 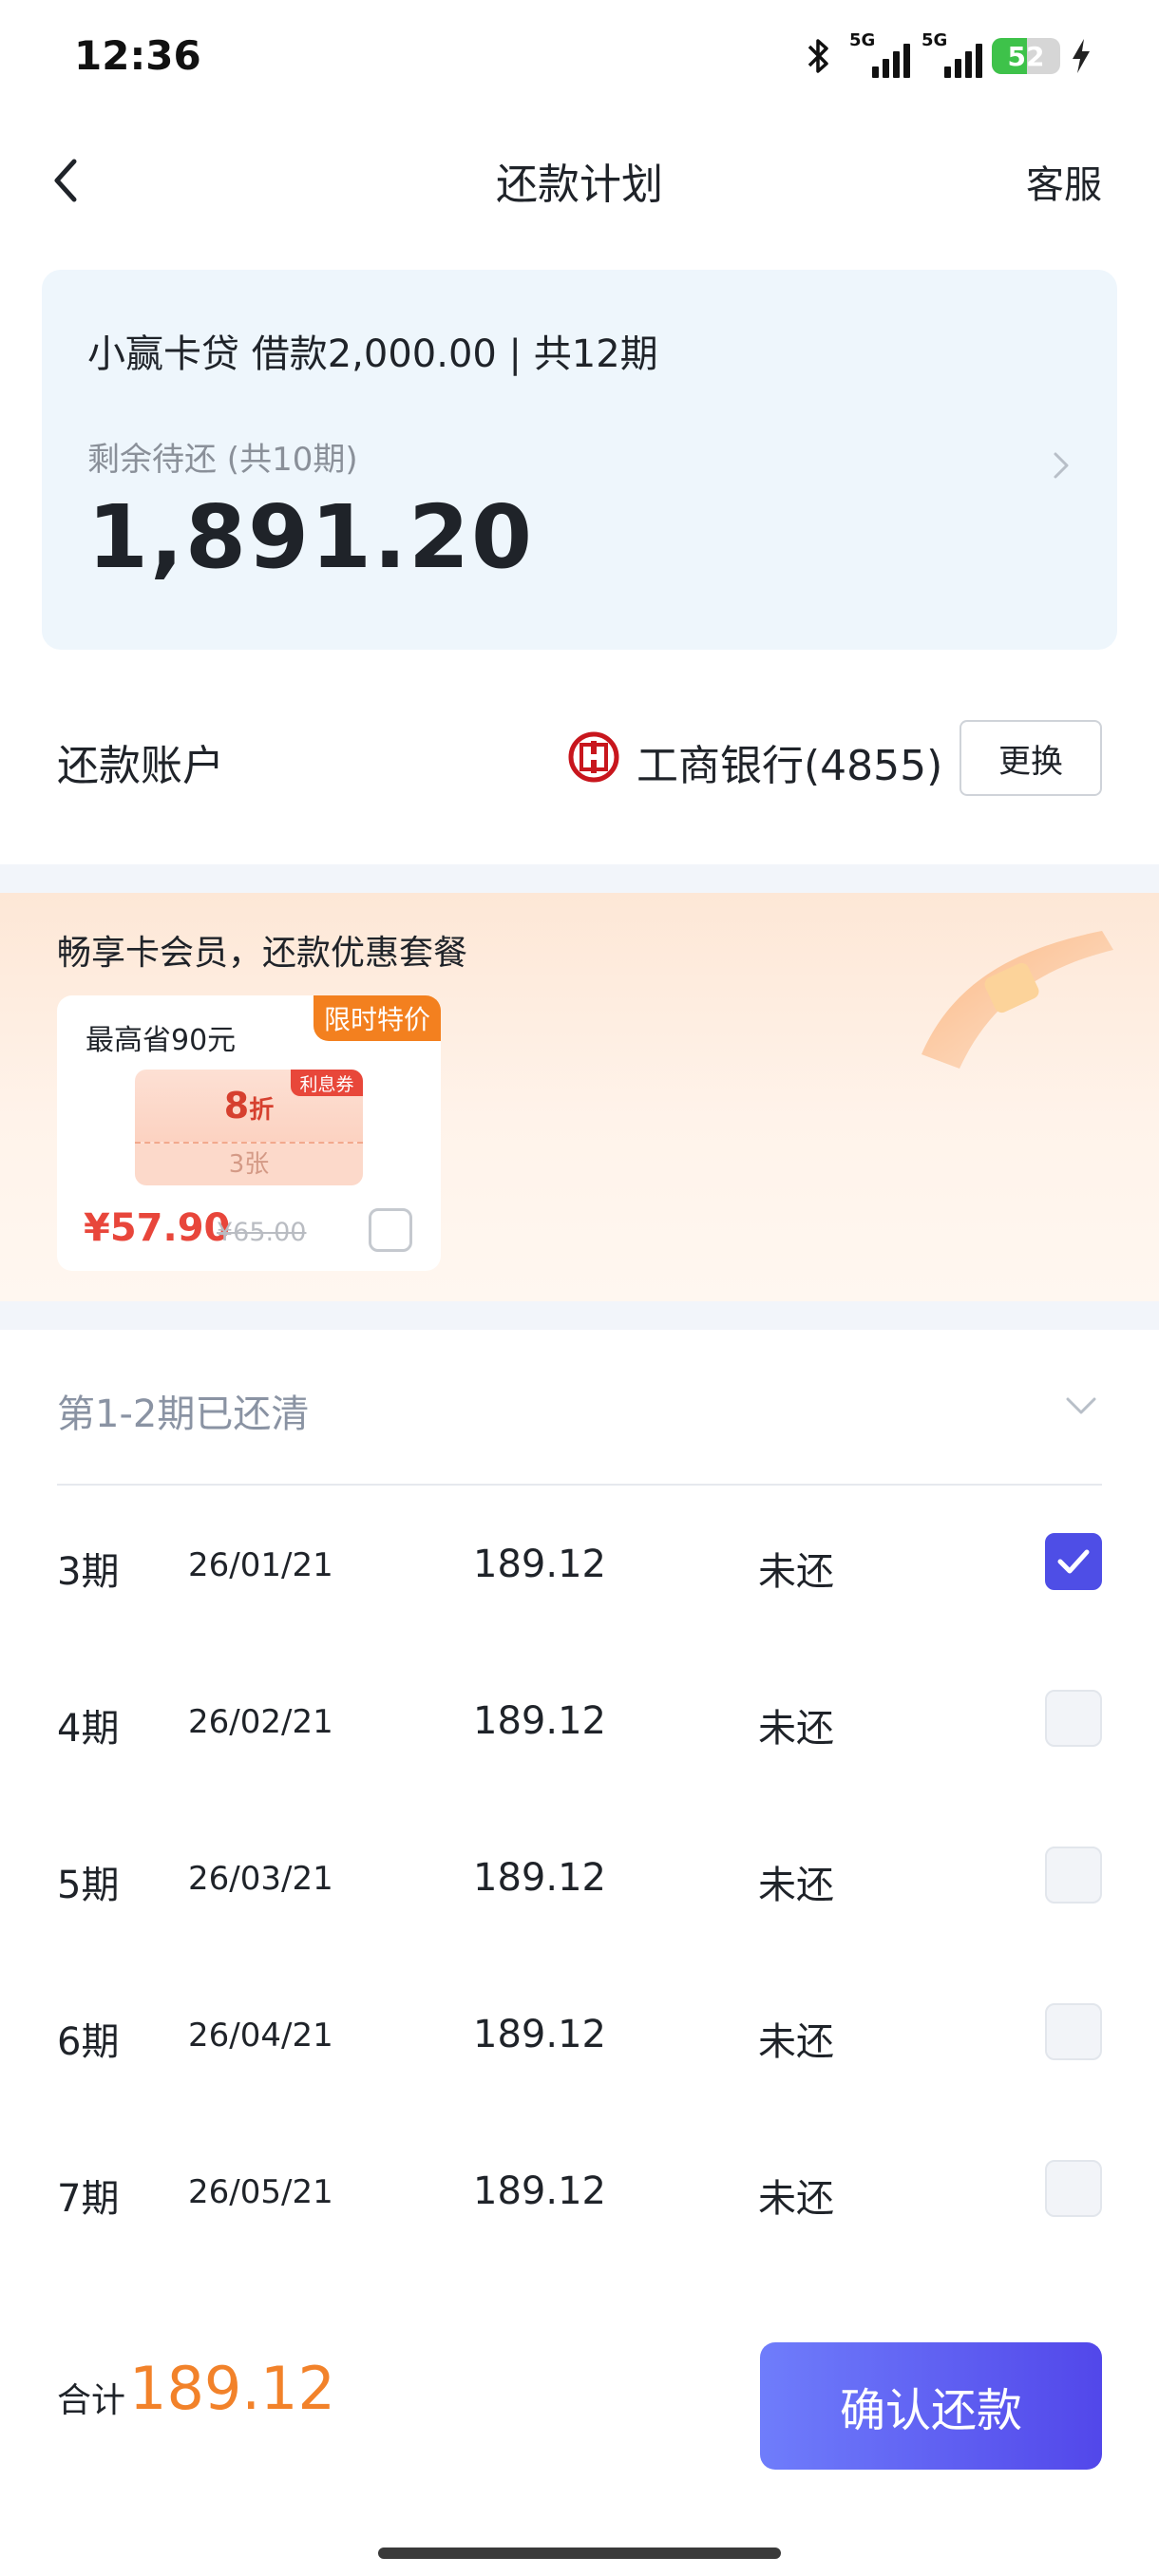 What do you see at coordinates (1081, 1405) in the screenshot?
I see `chevron-down-icon` at bounding box center [1081, 1405].